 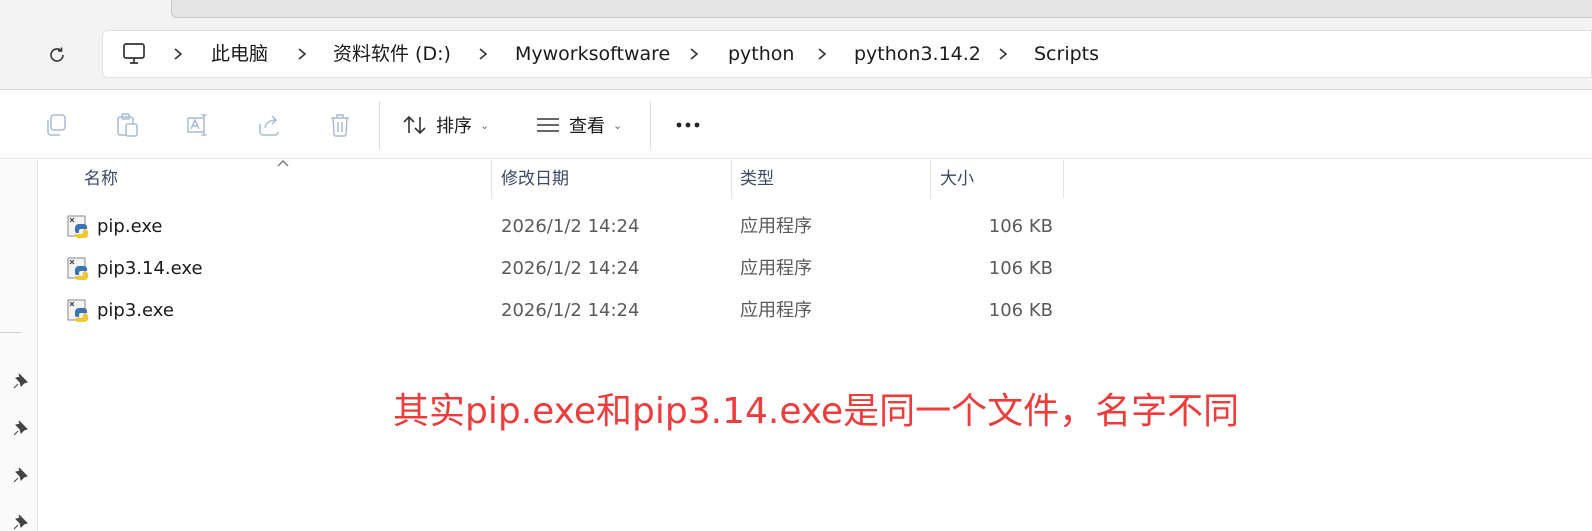 I want to click on breadcrumb-item-scripts: Scripts, so click(x=1066, y=54).